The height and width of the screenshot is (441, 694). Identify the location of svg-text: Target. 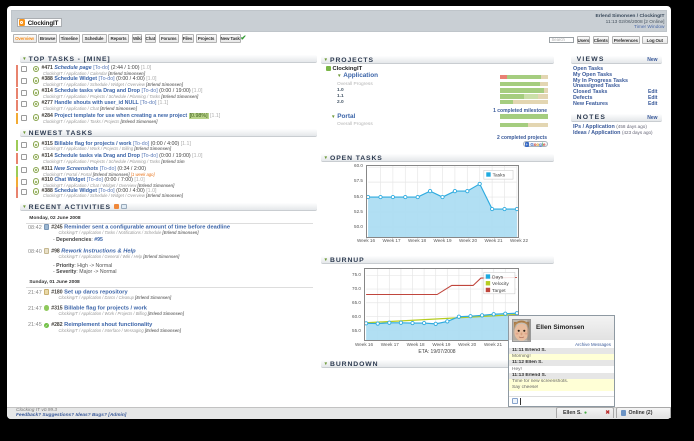
(499, 291).